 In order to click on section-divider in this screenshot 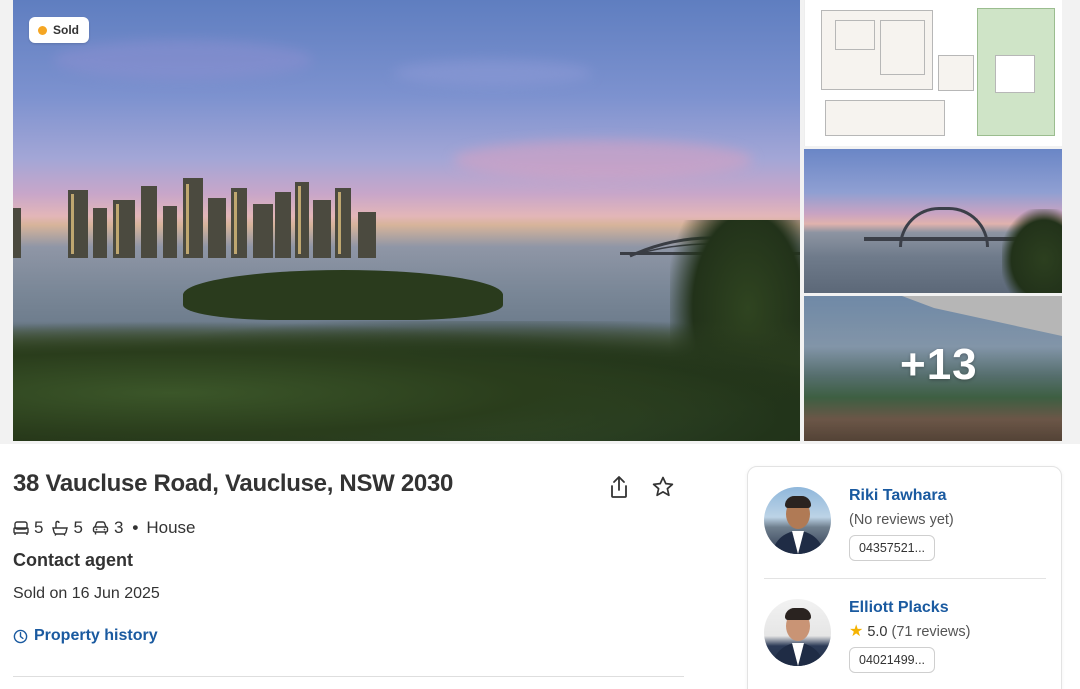, I will do `click(348, 676)`.